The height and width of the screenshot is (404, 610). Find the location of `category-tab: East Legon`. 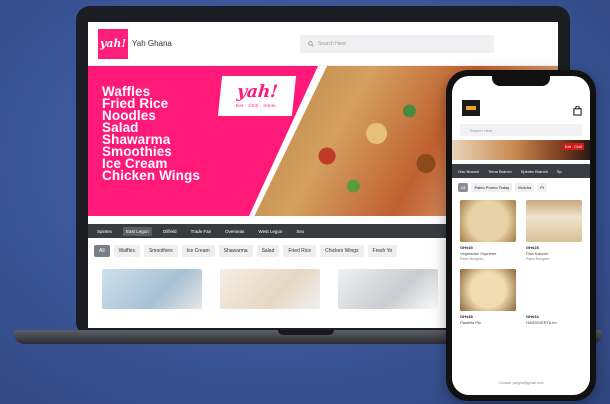

category-tab: East Legon is located at coordinates (137, 231).